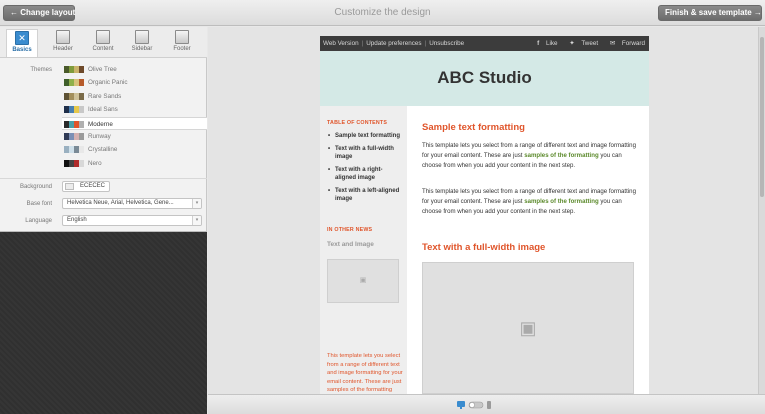  Describe the element at coordinates (134, 136) in the screenshot. I see `theme-option-runway: Runway` at that location.